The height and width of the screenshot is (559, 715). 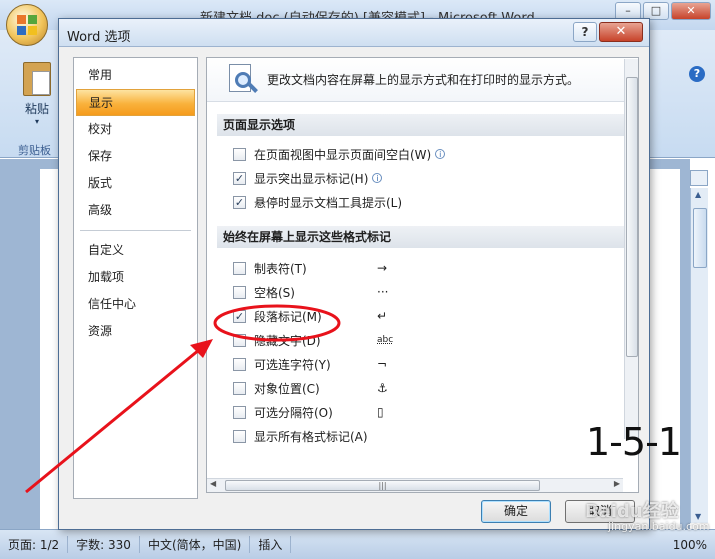 What do you see at coordinates (422, 202) in the screenshot?
I see `option-show-tooltips: ✓ 悬停时显示文档工具提示(L)` at bounding box center [422, 202].